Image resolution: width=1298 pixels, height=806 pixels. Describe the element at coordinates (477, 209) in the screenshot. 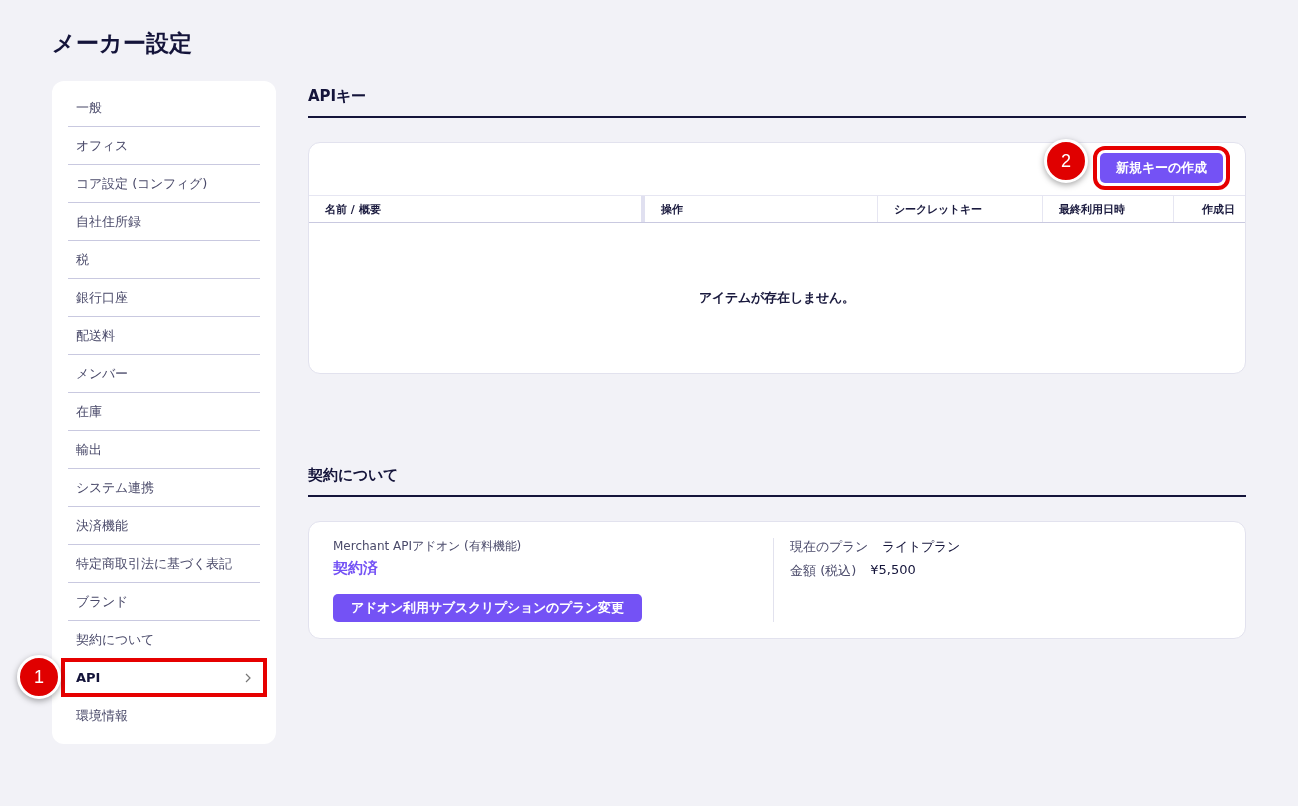

I see `column-header: 名前 / 概要` at that location.